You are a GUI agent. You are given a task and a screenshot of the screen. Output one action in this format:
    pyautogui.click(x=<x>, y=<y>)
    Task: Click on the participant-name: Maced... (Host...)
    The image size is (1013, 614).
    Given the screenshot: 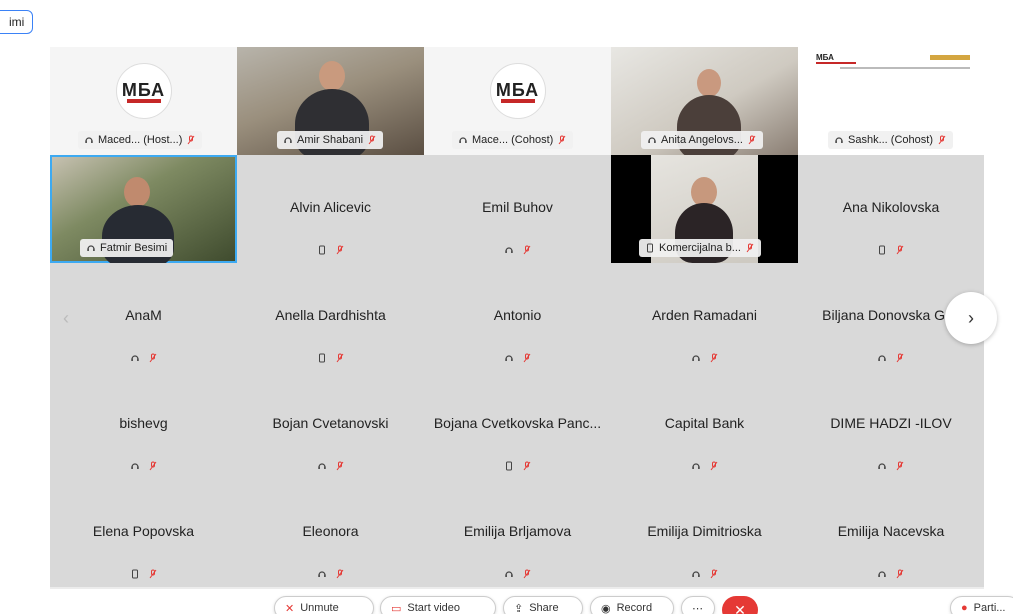 What is the action you would take?
    pyautogui.click(x=140, y=140)
    